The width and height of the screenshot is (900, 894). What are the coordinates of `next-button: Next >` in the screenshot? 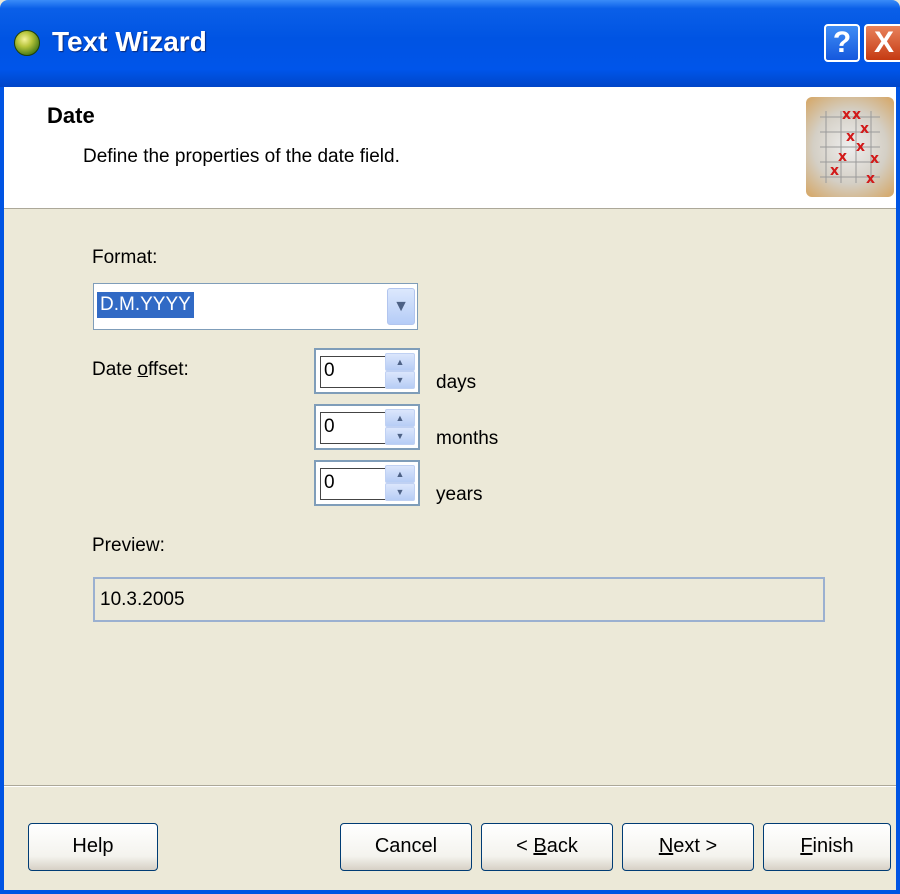 It's located at (688, 847).